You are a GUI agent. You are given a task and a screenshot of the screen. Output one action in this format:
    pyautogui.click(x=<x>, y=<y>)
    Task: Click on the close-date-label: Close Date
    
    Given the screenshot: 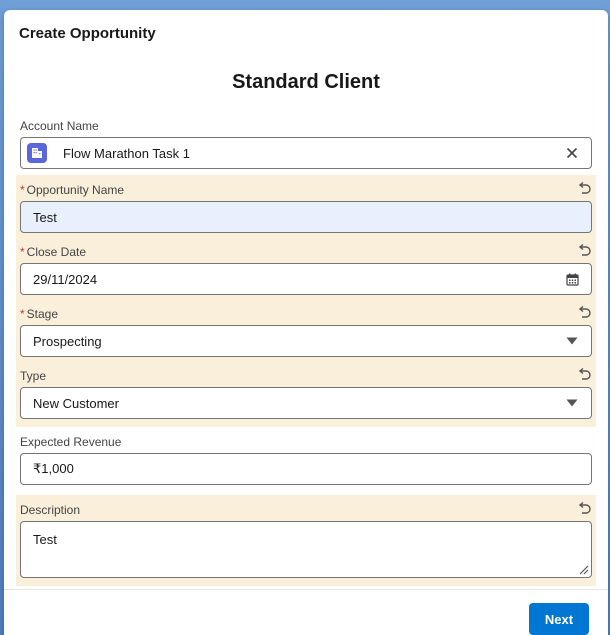 What is the action you would take?
    pyautogui.click(x=56, y=252)
    